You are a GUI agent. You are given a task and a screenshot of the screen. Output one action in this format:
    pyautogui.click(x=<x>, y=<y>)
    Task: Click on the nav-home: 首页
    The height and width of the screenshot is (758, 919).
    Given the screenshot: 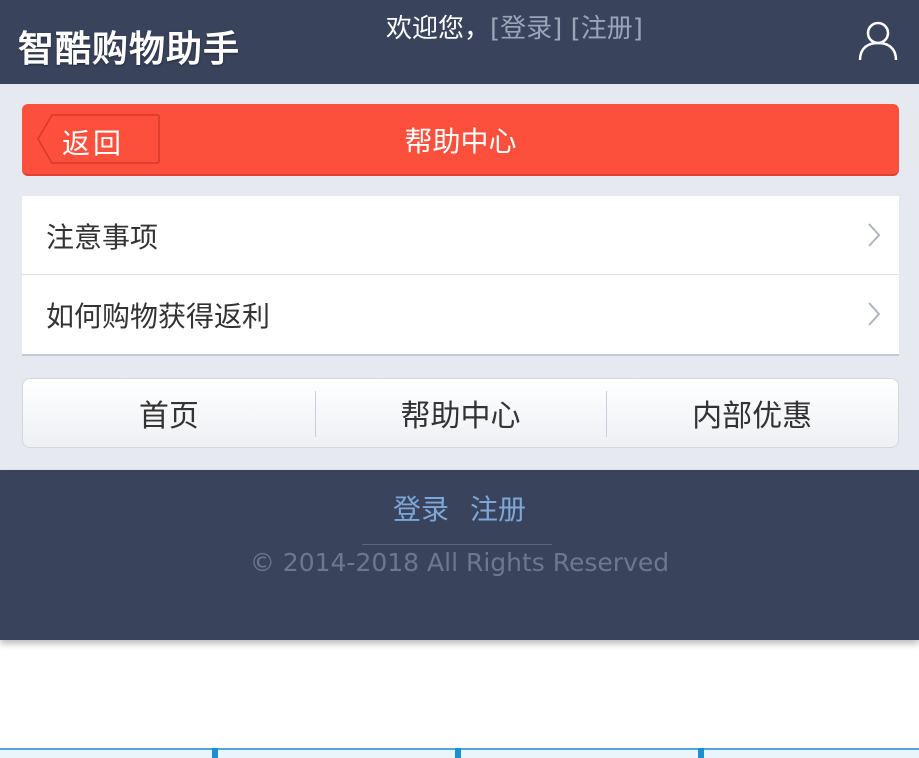 What is the action you would take?
    pyautogui.click(x=169, y=413)
    